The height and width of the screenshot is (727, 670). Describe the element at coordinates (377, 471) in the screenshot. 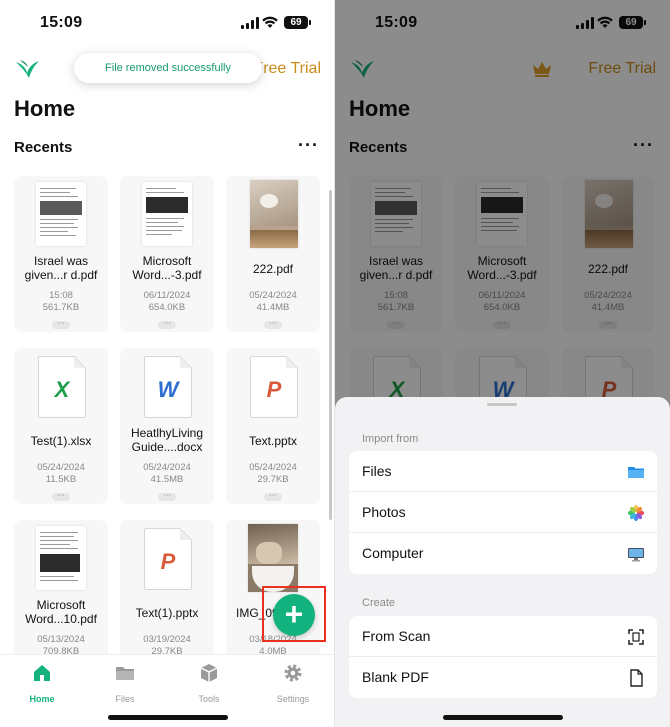

I see `option-label: Files` at that location.